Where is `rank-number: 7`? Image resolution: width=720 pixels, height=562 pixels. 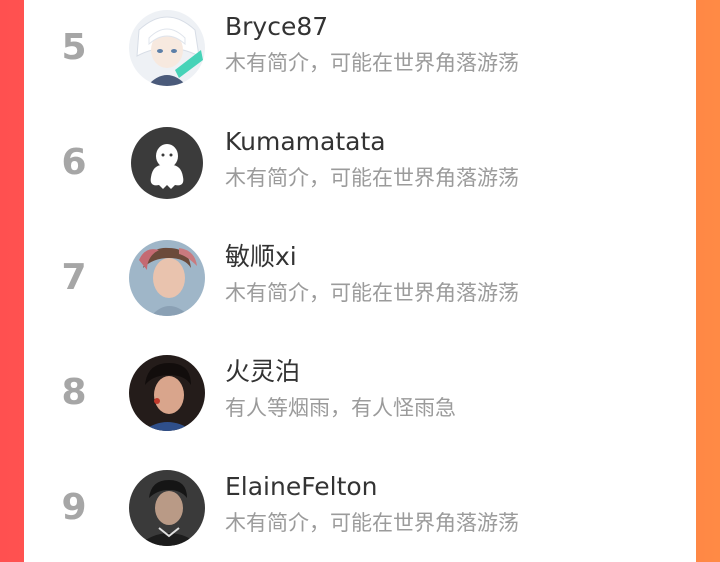
rank-number: 7 is located at coordinates (74, 277).